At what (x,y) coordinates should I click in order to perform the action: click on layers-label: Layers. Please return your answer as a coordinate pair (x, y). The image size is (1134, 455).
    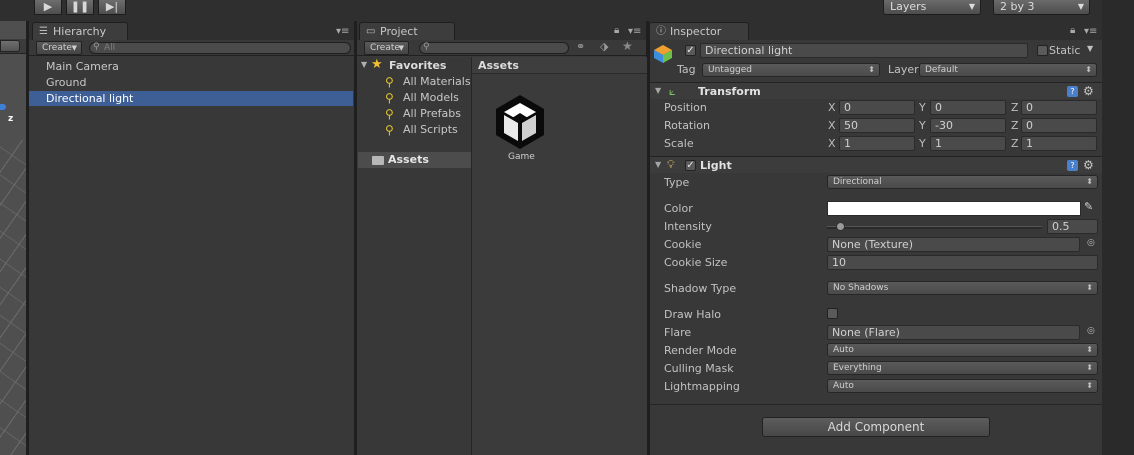
    Looking at the image, I should click on (908, 6).